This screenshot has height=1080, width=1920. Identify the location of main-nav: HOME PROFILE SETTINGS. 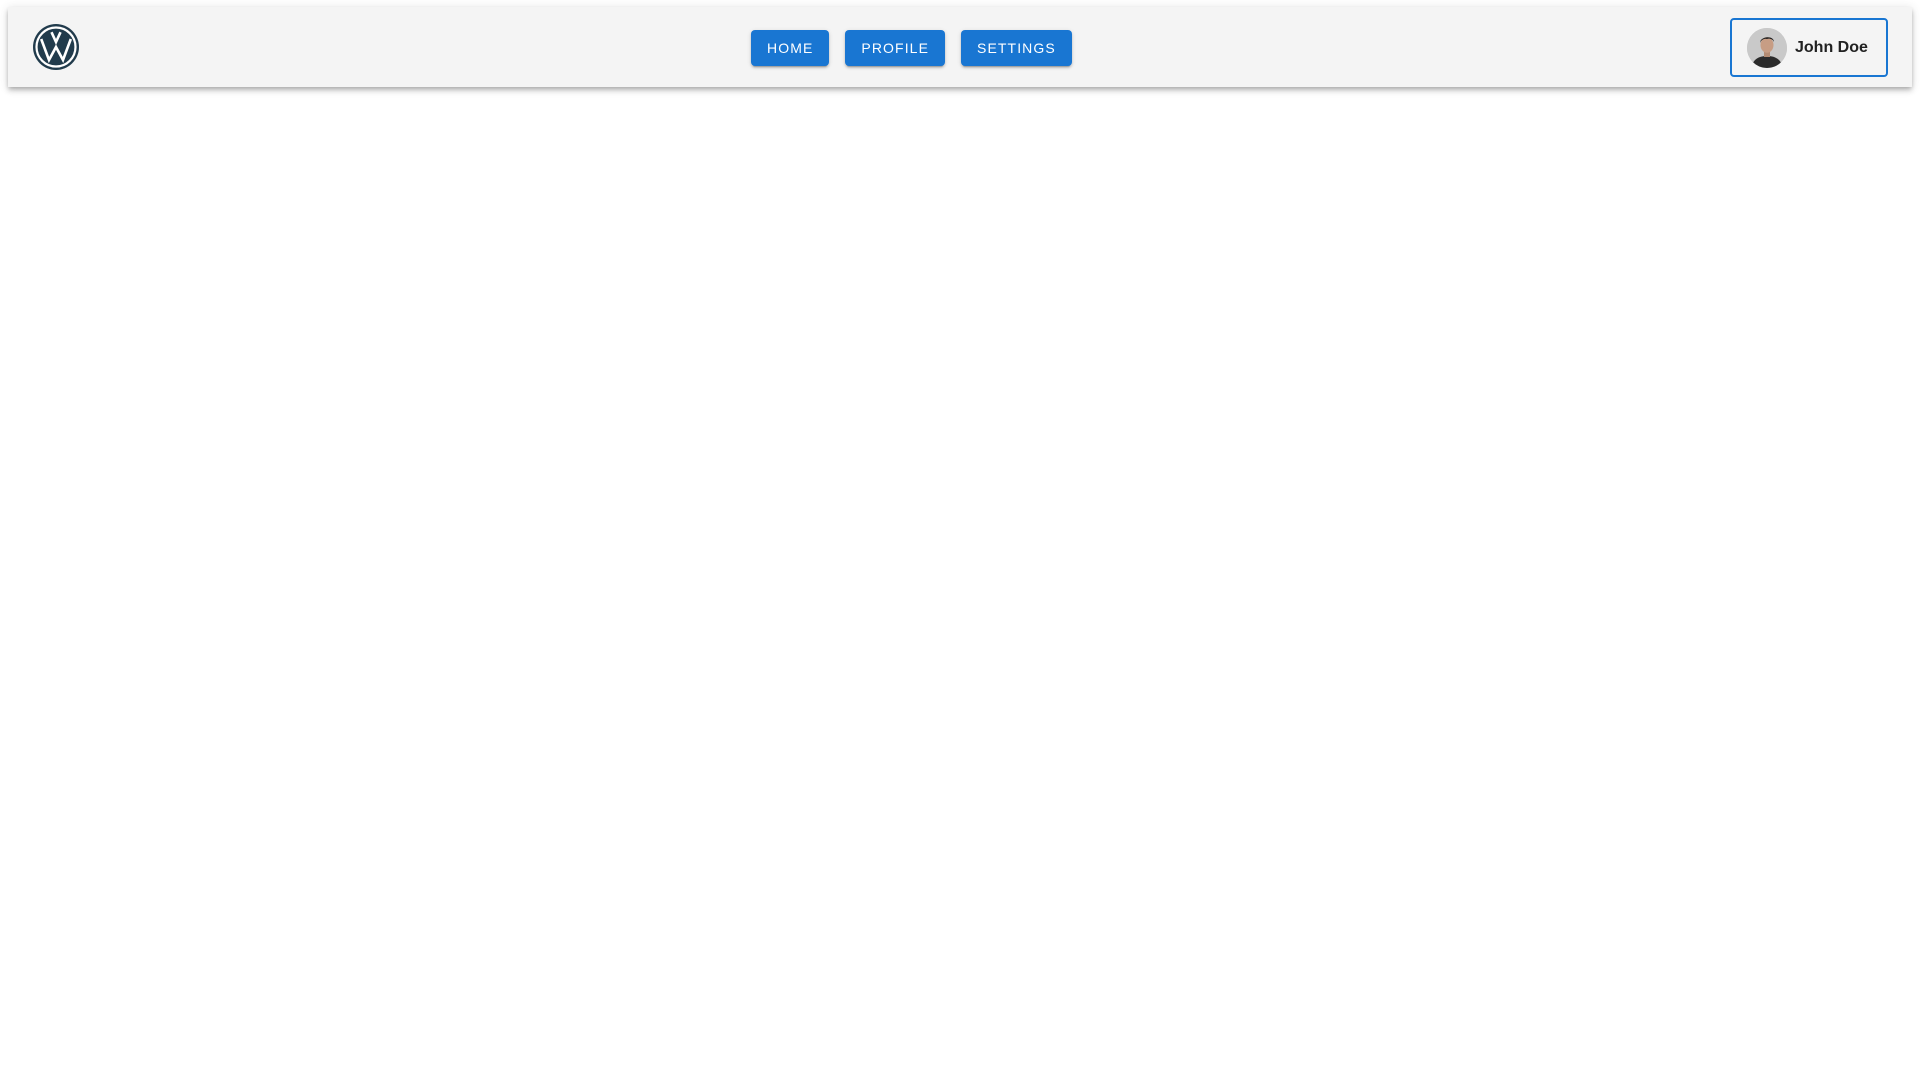
(911, 48).